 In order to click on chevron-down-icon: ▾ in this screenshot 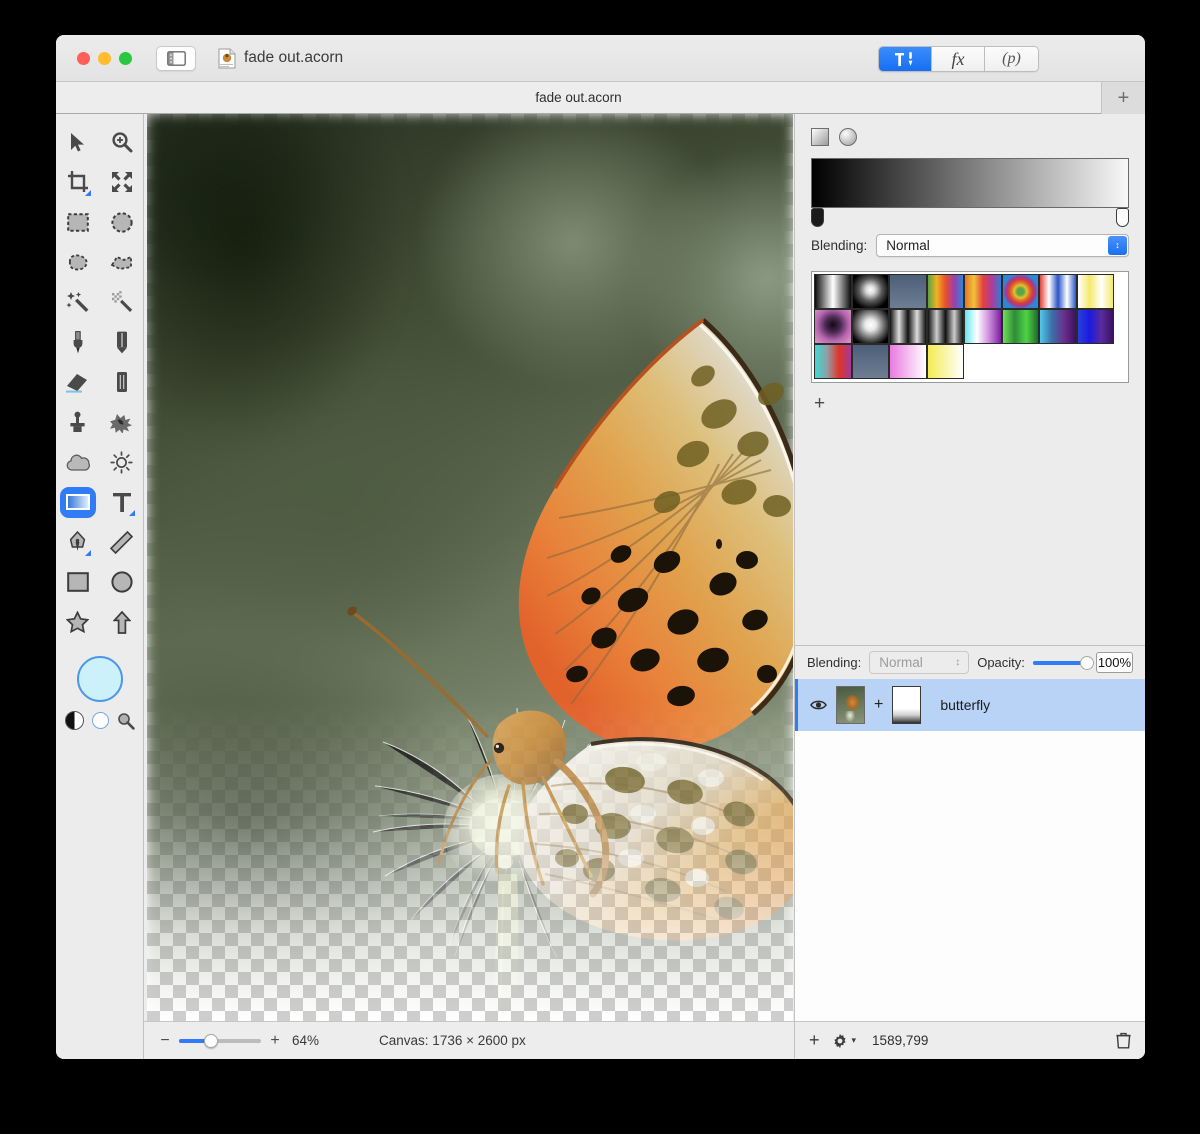, I will do `click(854, 1040)`.